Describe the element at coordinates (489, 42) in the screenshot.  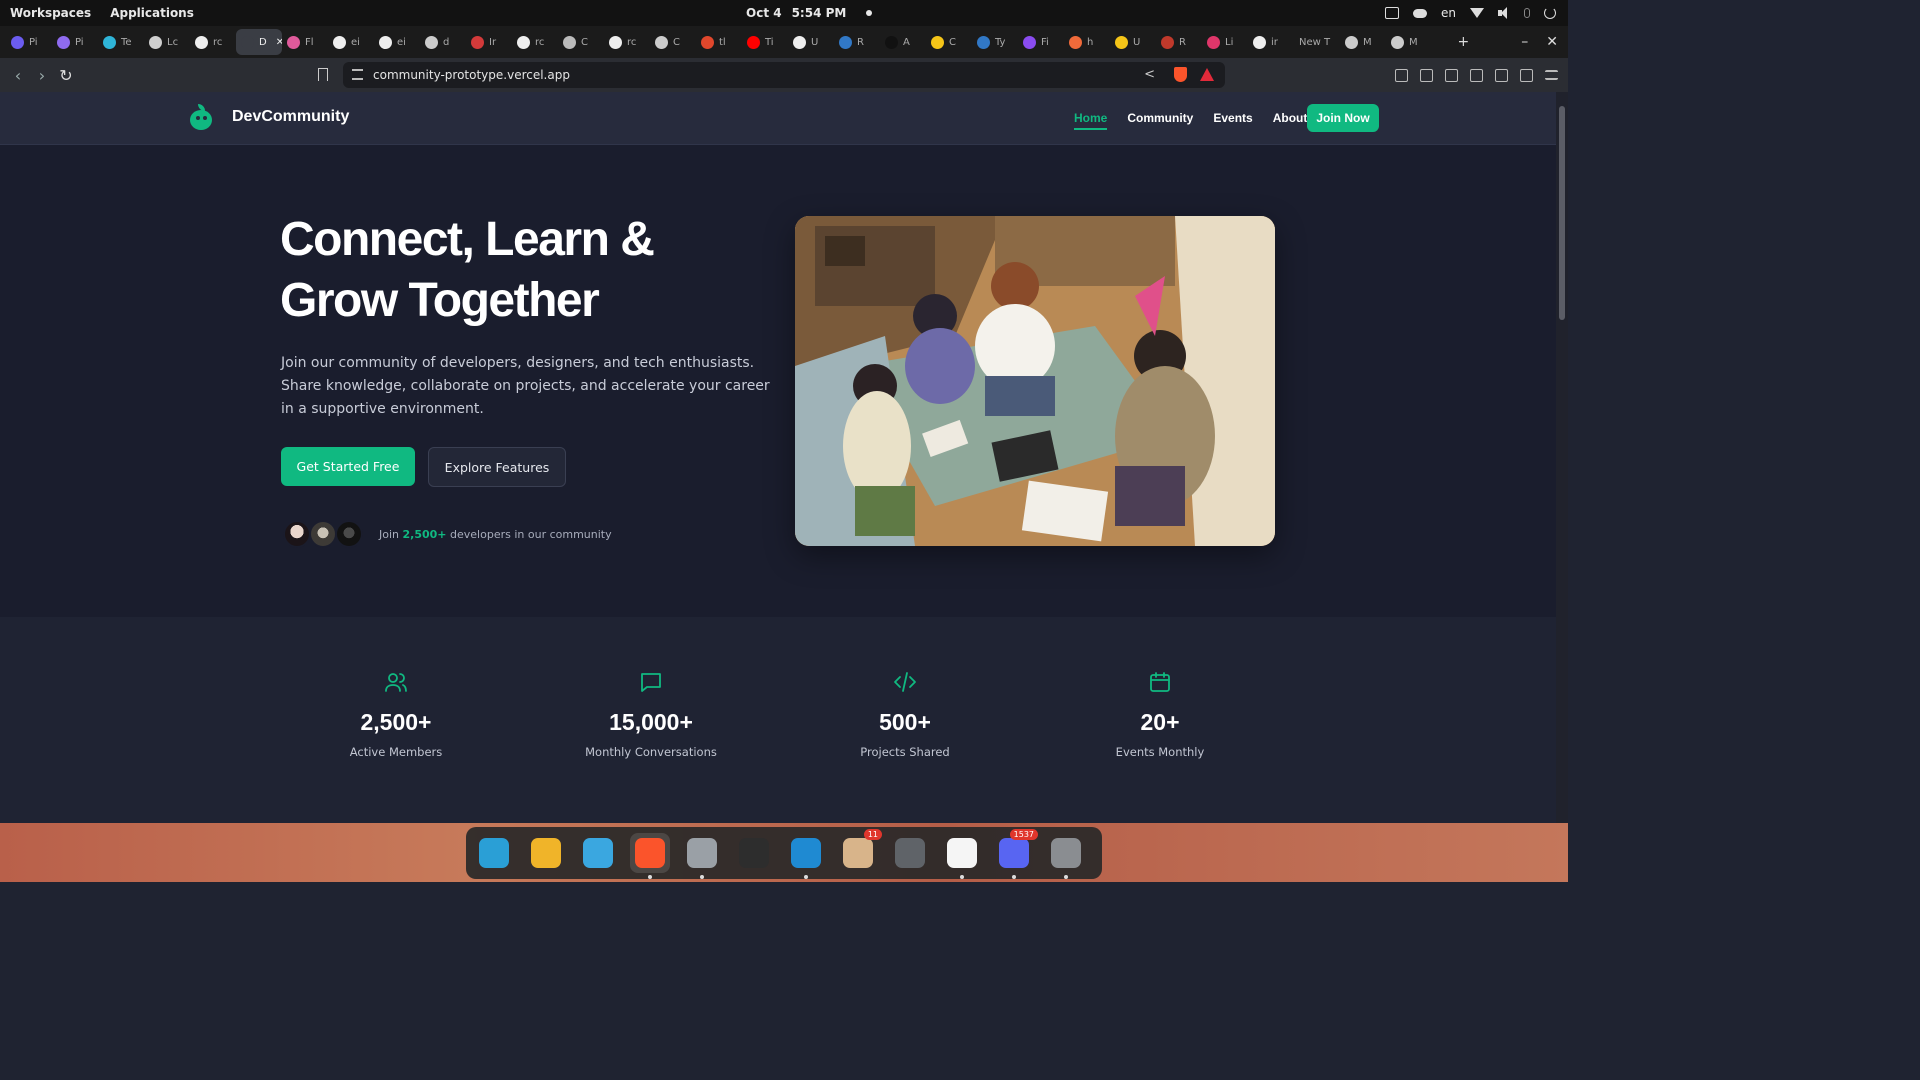
I see `browser-tab: Ir` at that location.